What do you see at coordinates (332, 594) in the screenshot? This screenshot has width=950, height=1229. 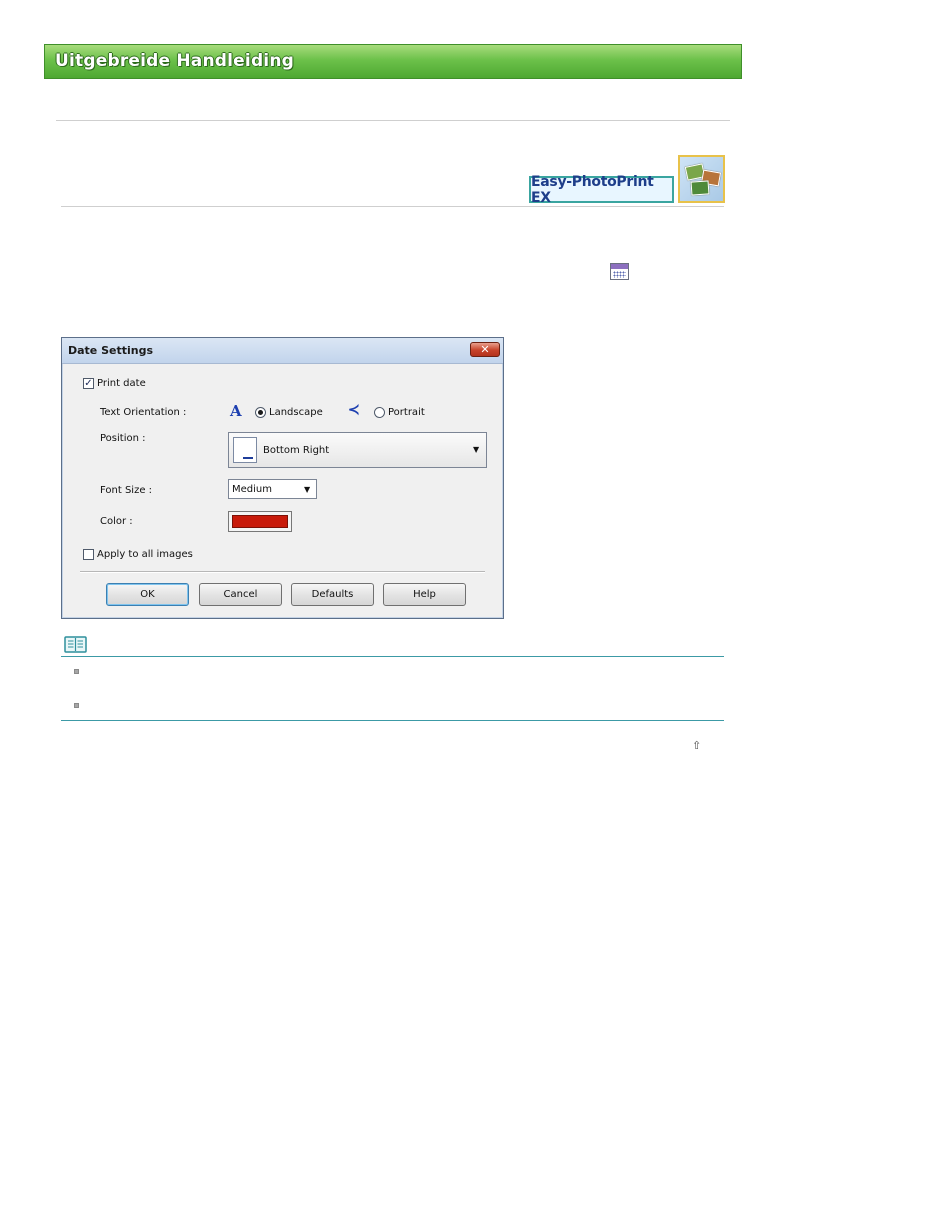 I see `defaults-button: Defaults` at bounding box center [332, 594].